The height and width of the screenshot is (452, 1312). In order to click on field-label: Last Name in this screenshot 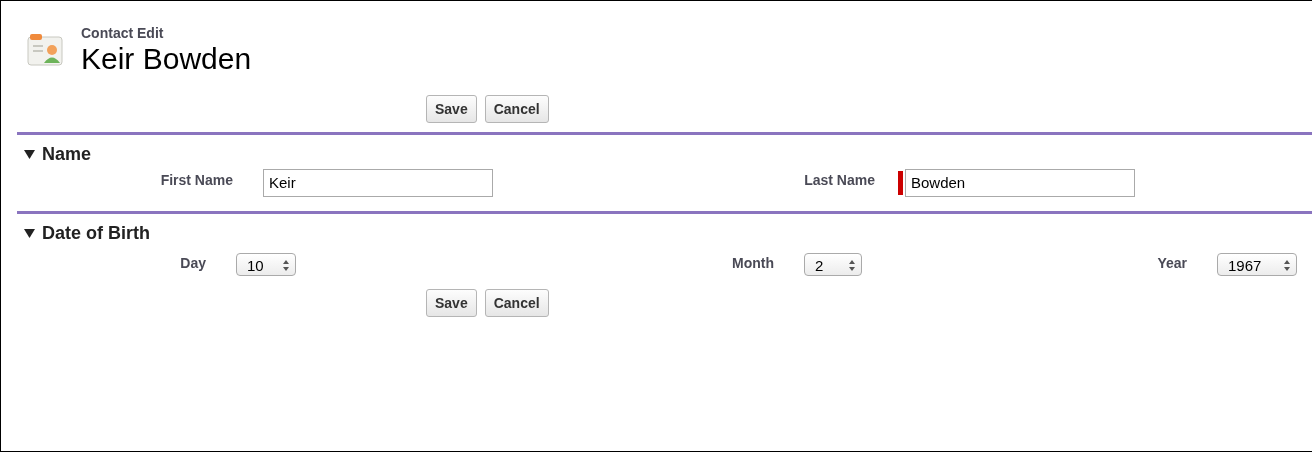, I will do `click(839, 180)`.